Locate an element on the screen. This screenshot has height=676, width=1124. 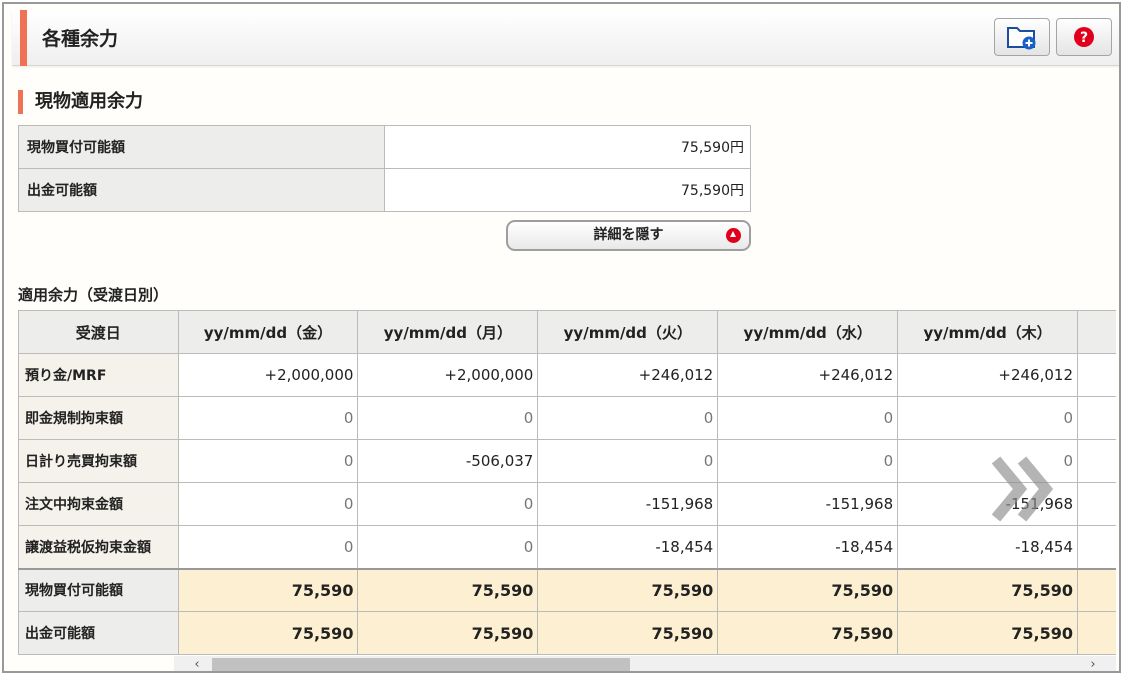
arrow-up-circle-icon is located at coordinates (733, 235).